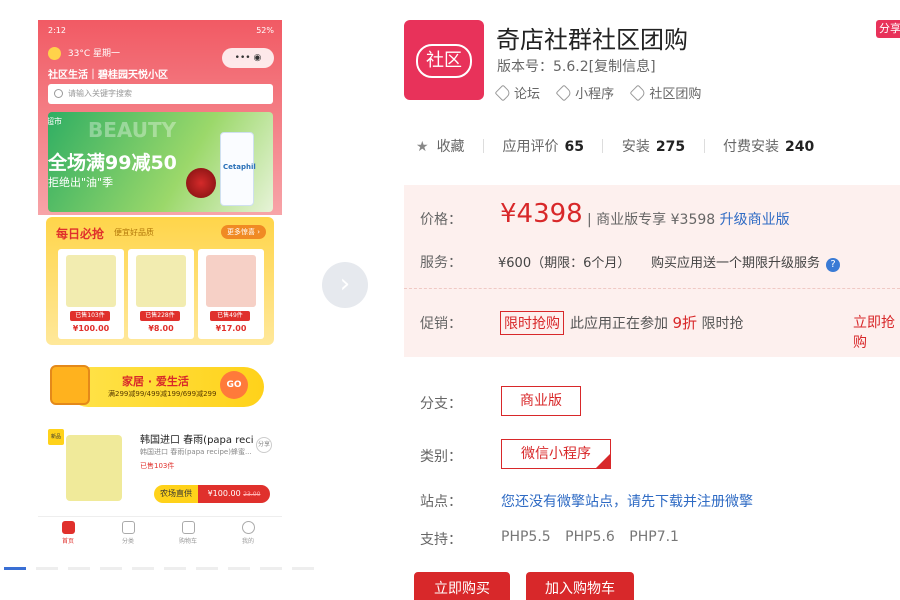  What do you see at coordinates (345, 285) in the screenshot?
I see `carousel-next-button: ›` at bounding box center [345, 285].